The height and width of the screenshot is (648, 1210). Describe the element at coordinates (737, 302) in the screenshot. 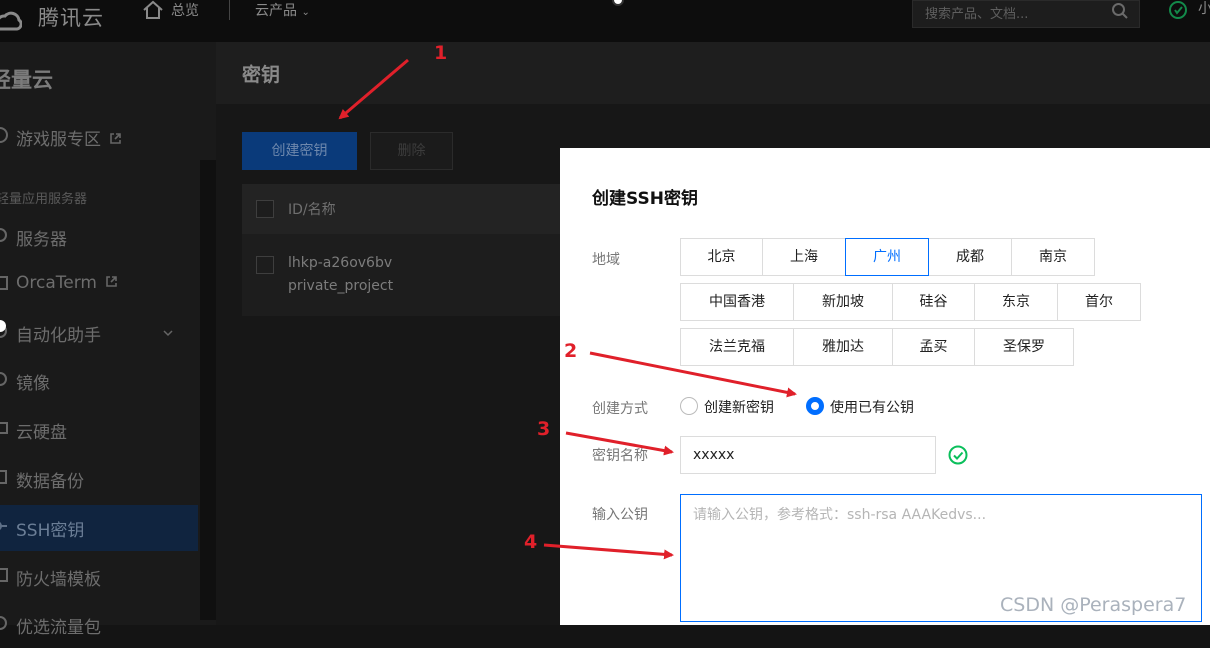

I see `region-hongkong: 中国香港` at that location.